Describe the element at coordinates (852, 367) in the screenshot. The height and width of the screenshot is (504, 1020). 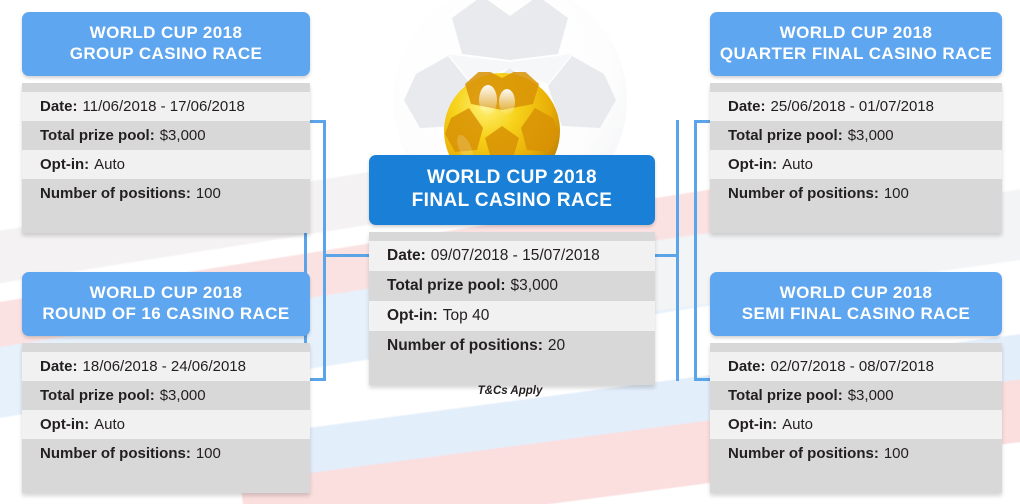
I see `value-date: 02/07/2018 - 08/07/2018` at that location.